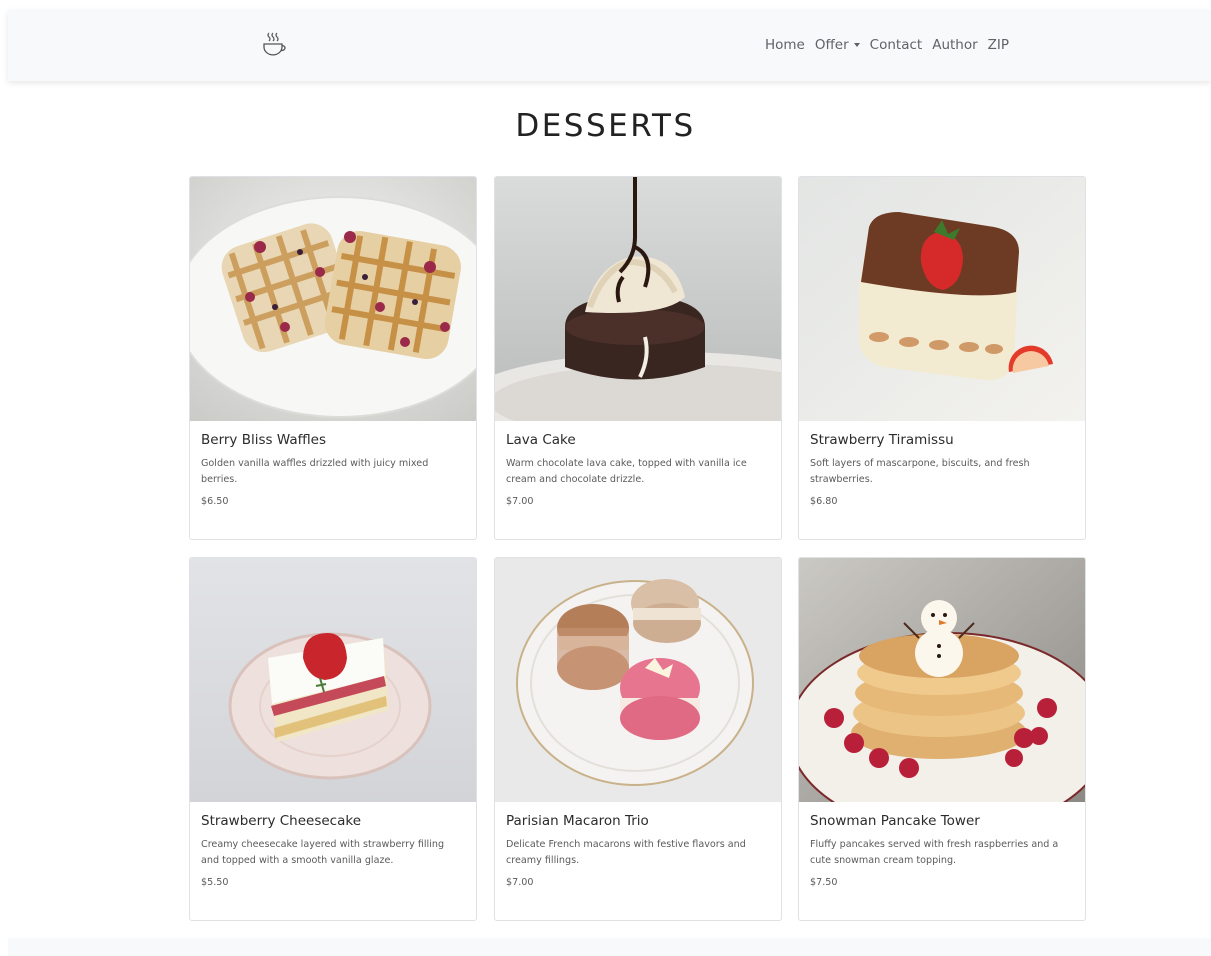 This screenshot has width=1211, height=956. What do you see at coordinates (609, 947) in the screenshot?
I see `footer` at bounding box center [609, 947].